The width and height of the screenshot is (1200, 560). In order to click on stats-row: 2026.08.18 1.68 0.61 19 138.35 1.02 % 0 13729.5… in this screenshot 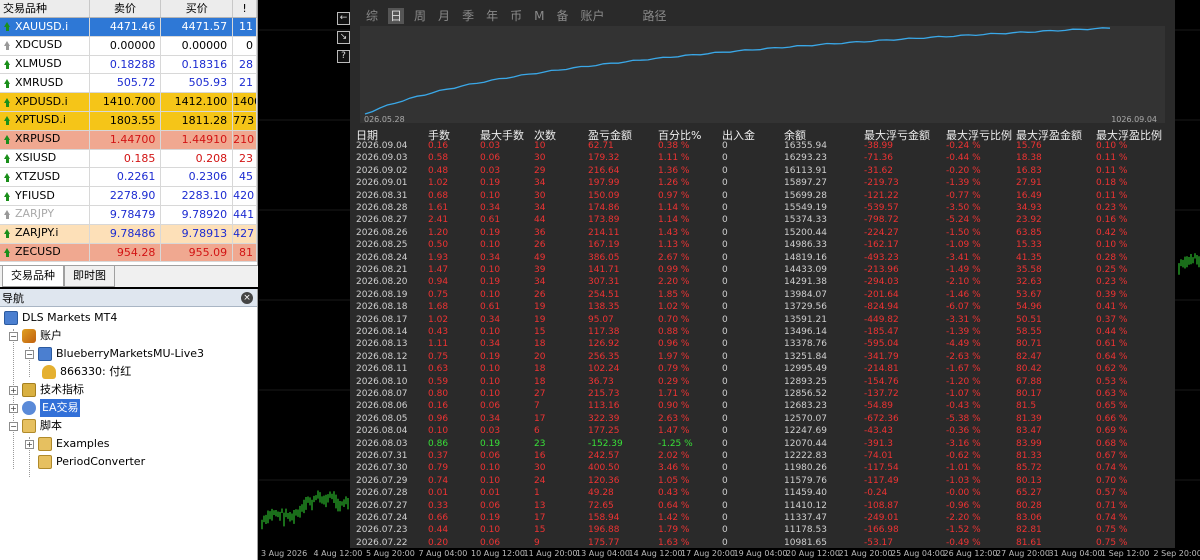, I will do `click(762, 307)`.